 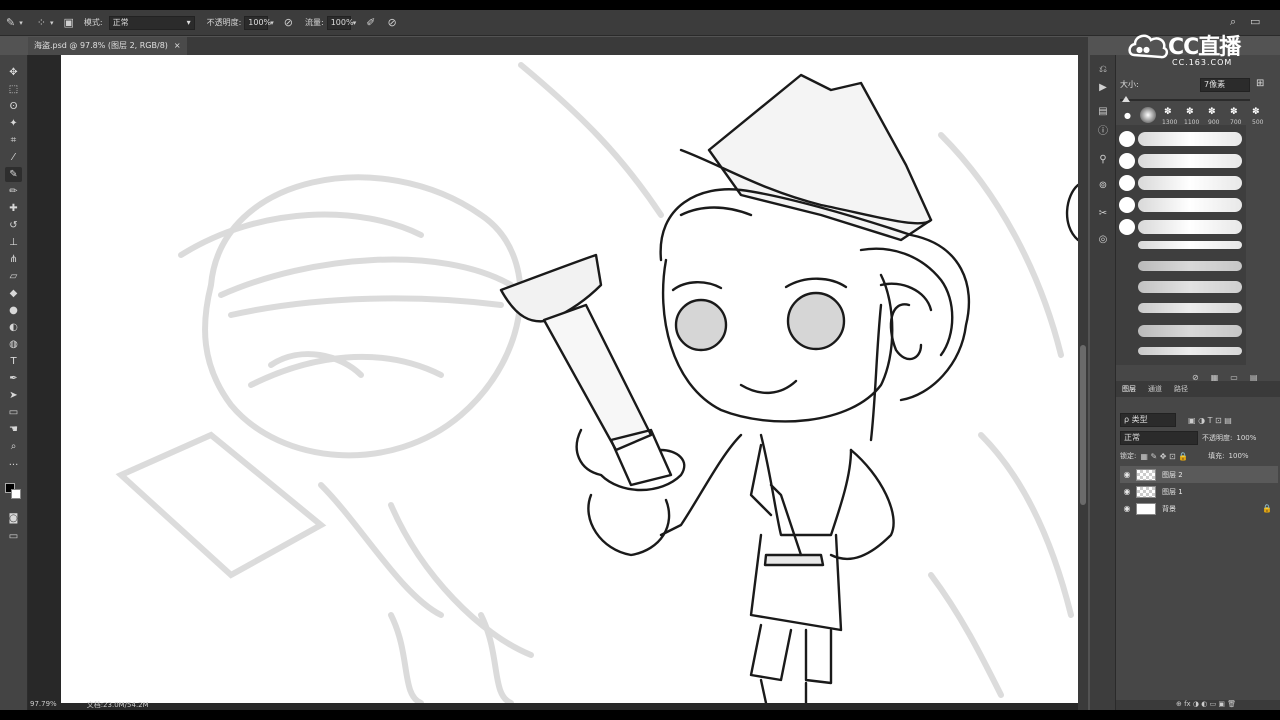 I want to click on healing-tool-icon: ✚, so click(x=13, y=208).